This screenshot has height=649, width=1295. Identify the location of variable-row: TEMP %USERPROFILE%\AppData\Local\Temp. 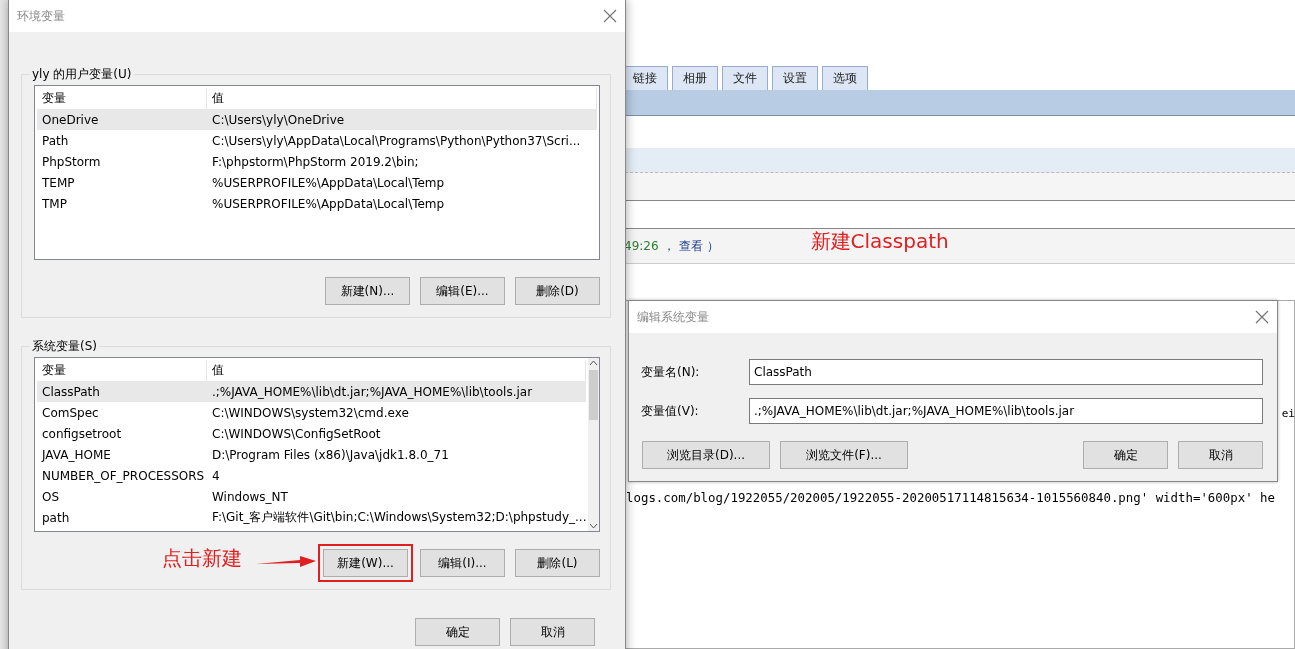
(317, 182).